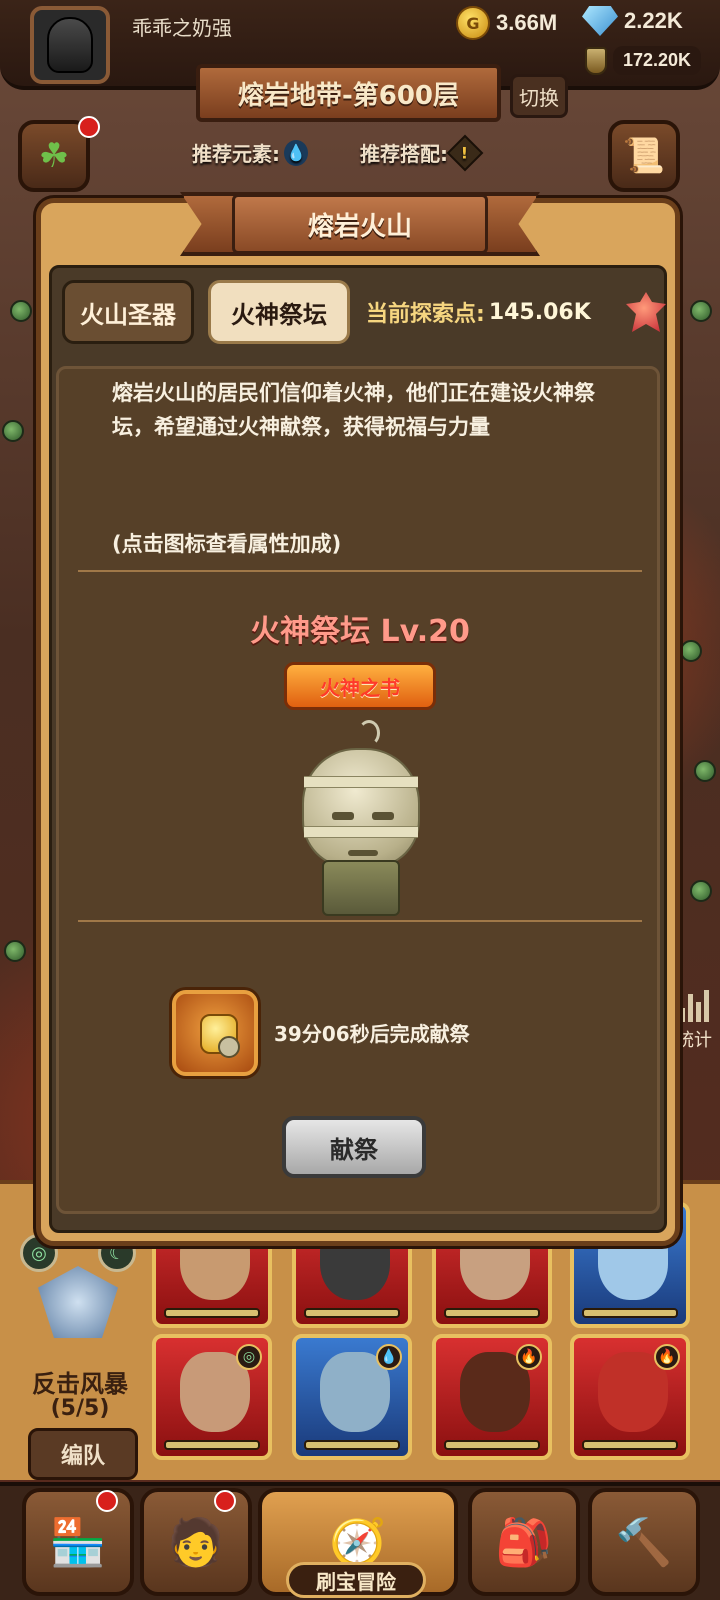 The height and width of the screenshot is (1600, 720). What do you see at coordinates (215, 1033) in the screenshot?
I see `offering-item-icon` at bounding box center [215, 1033].